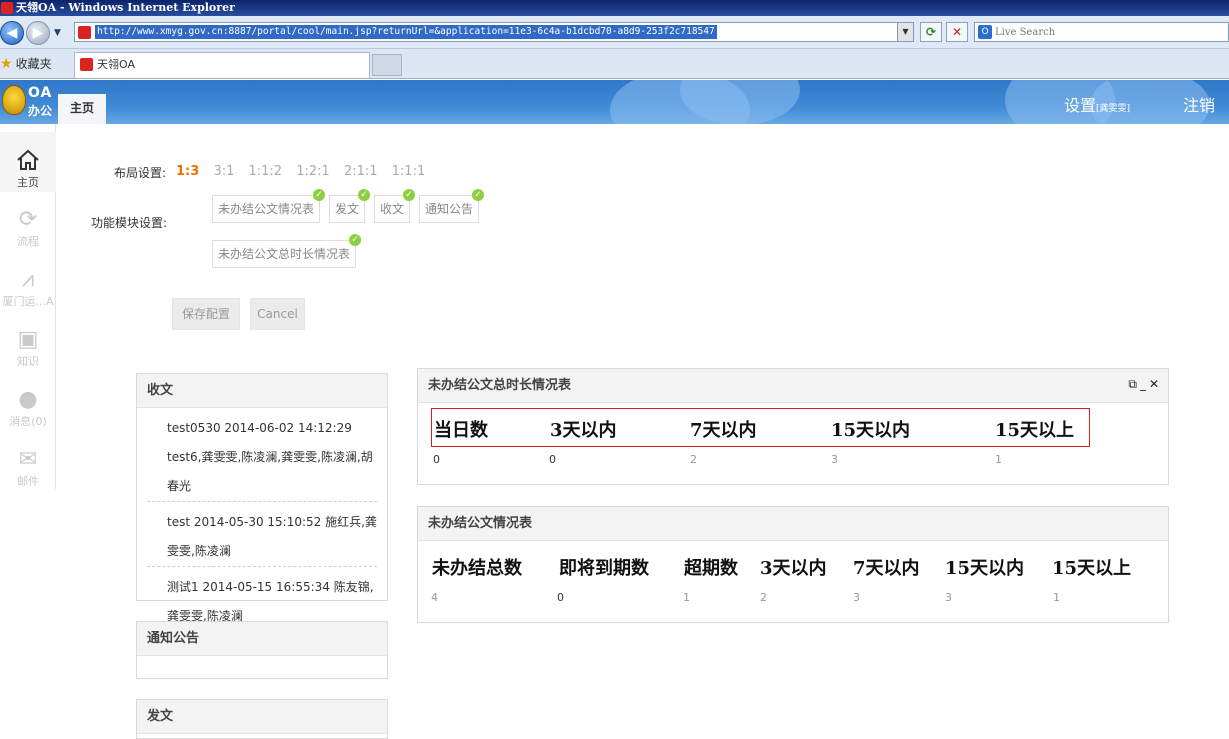  I want to click on column-header: 当日数, so click(461, 430).